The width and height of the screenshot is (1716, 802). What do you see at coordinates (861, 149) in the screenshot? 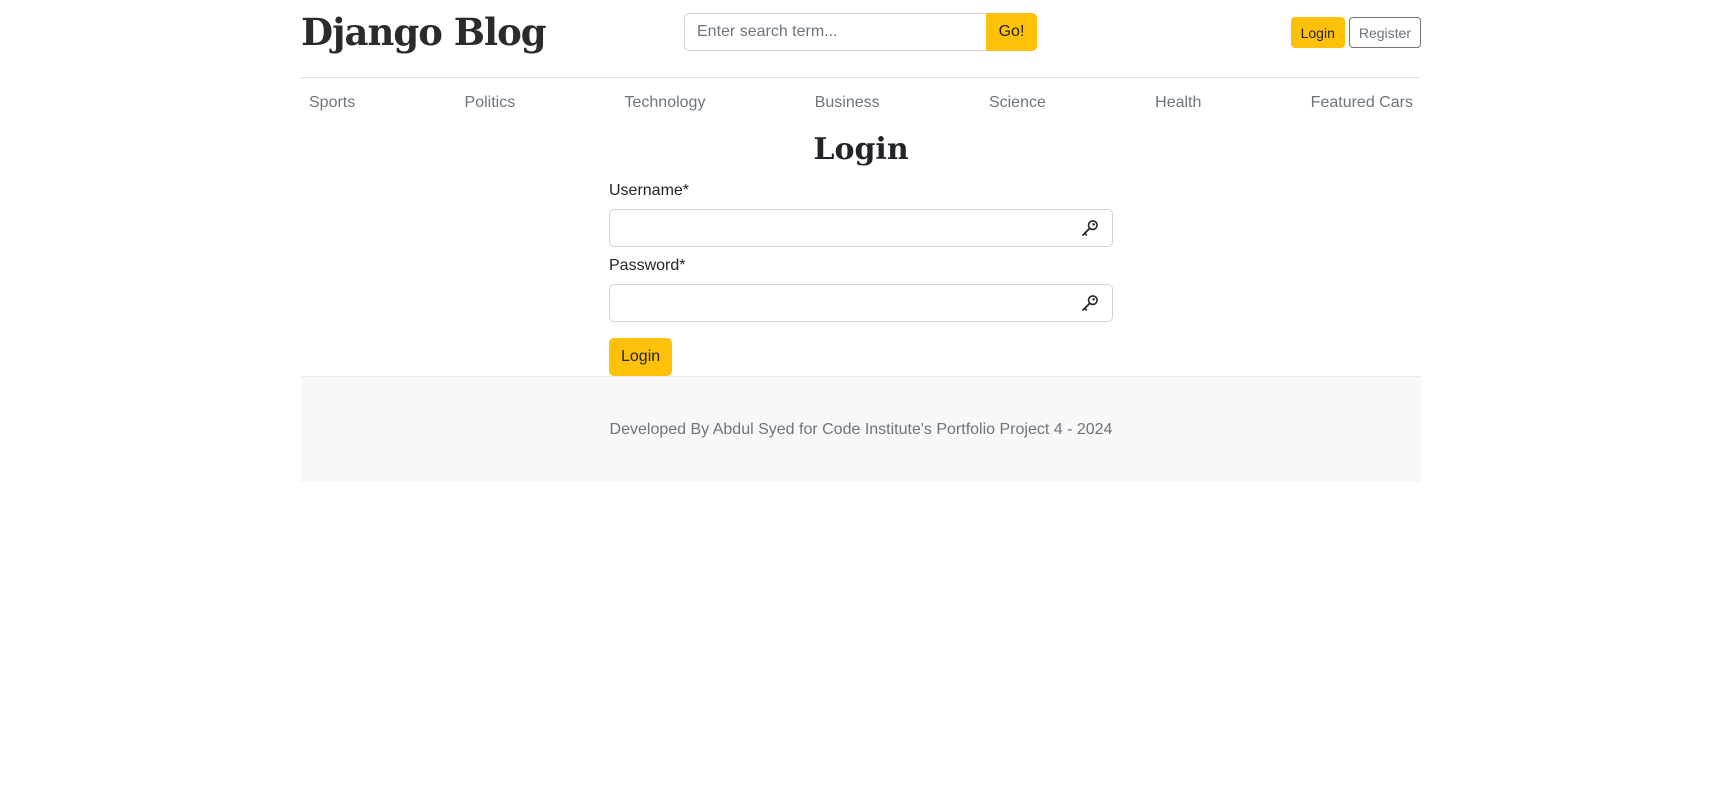
I see `page-title: Login` at bounding box center [861, 149].